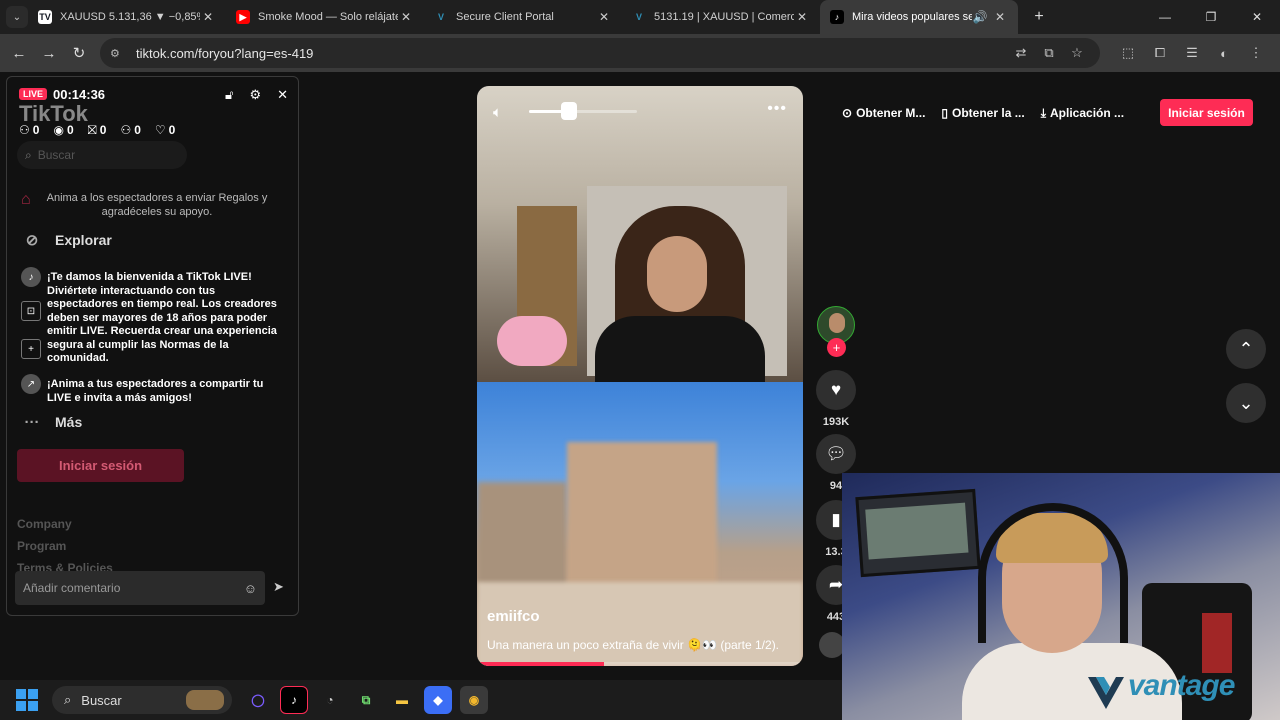 The height and width of the screenshot is (720, 1280). What do you see at coordinates (92, 130) in the screenshot?
I see `gift-icon: ⛝` at bounding box center [92, 130].